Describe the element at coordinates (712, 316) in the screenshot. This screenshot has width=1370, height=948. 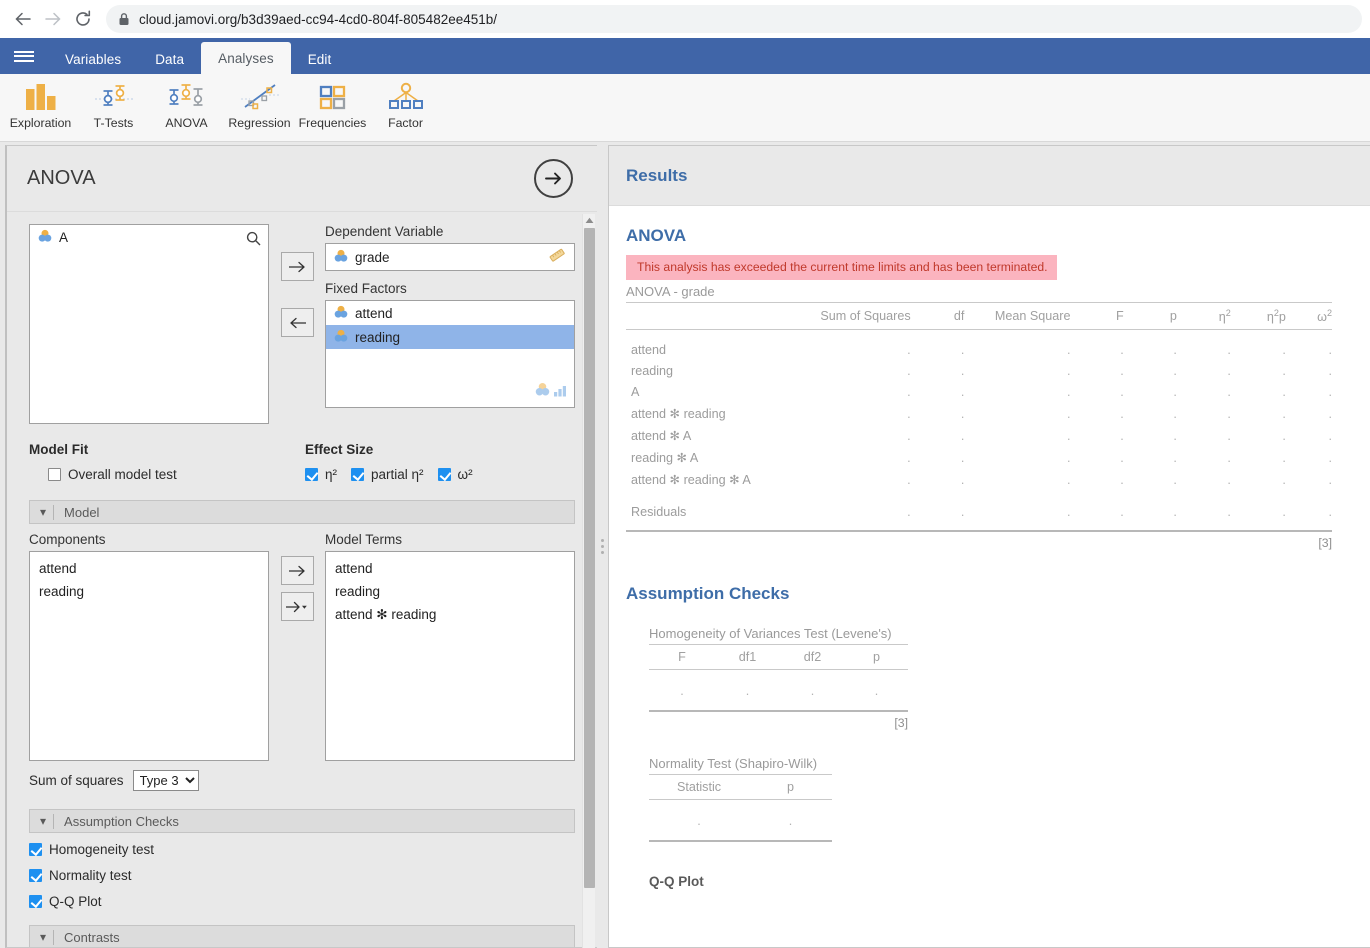
I see `col-term` at that location.